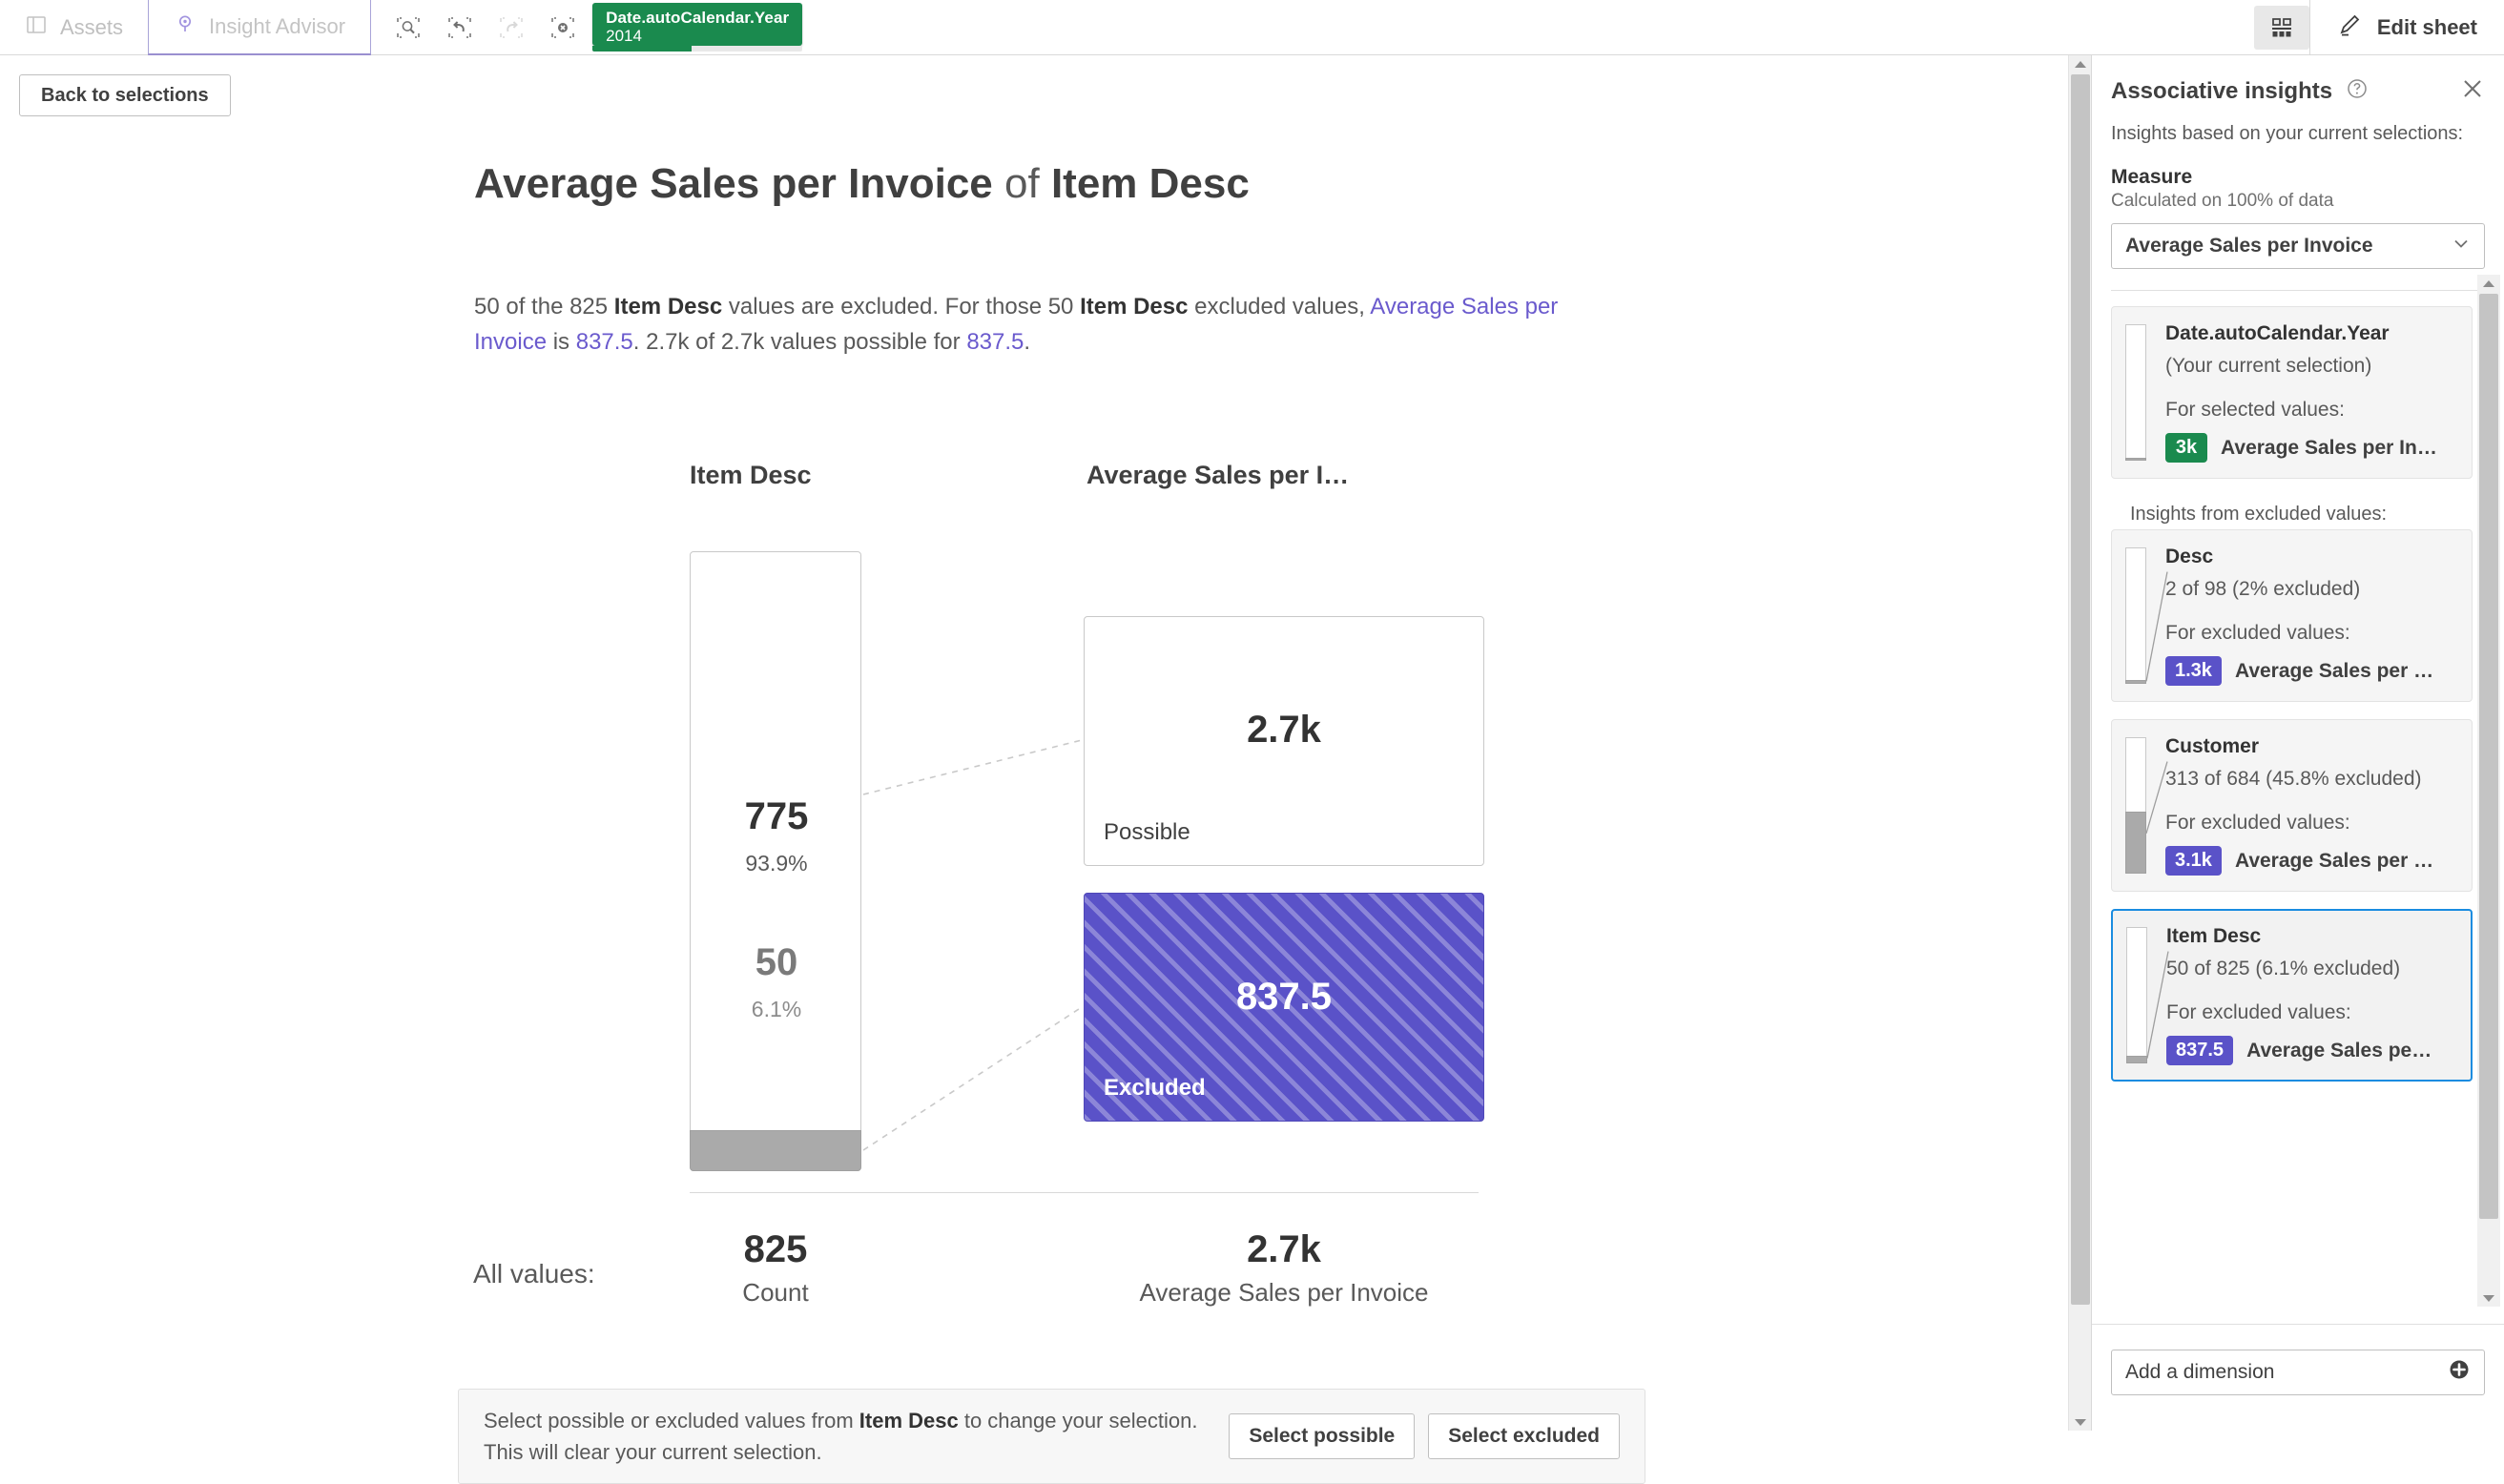  I want to click on dimension-excluded-segment, so click(775, 1150).